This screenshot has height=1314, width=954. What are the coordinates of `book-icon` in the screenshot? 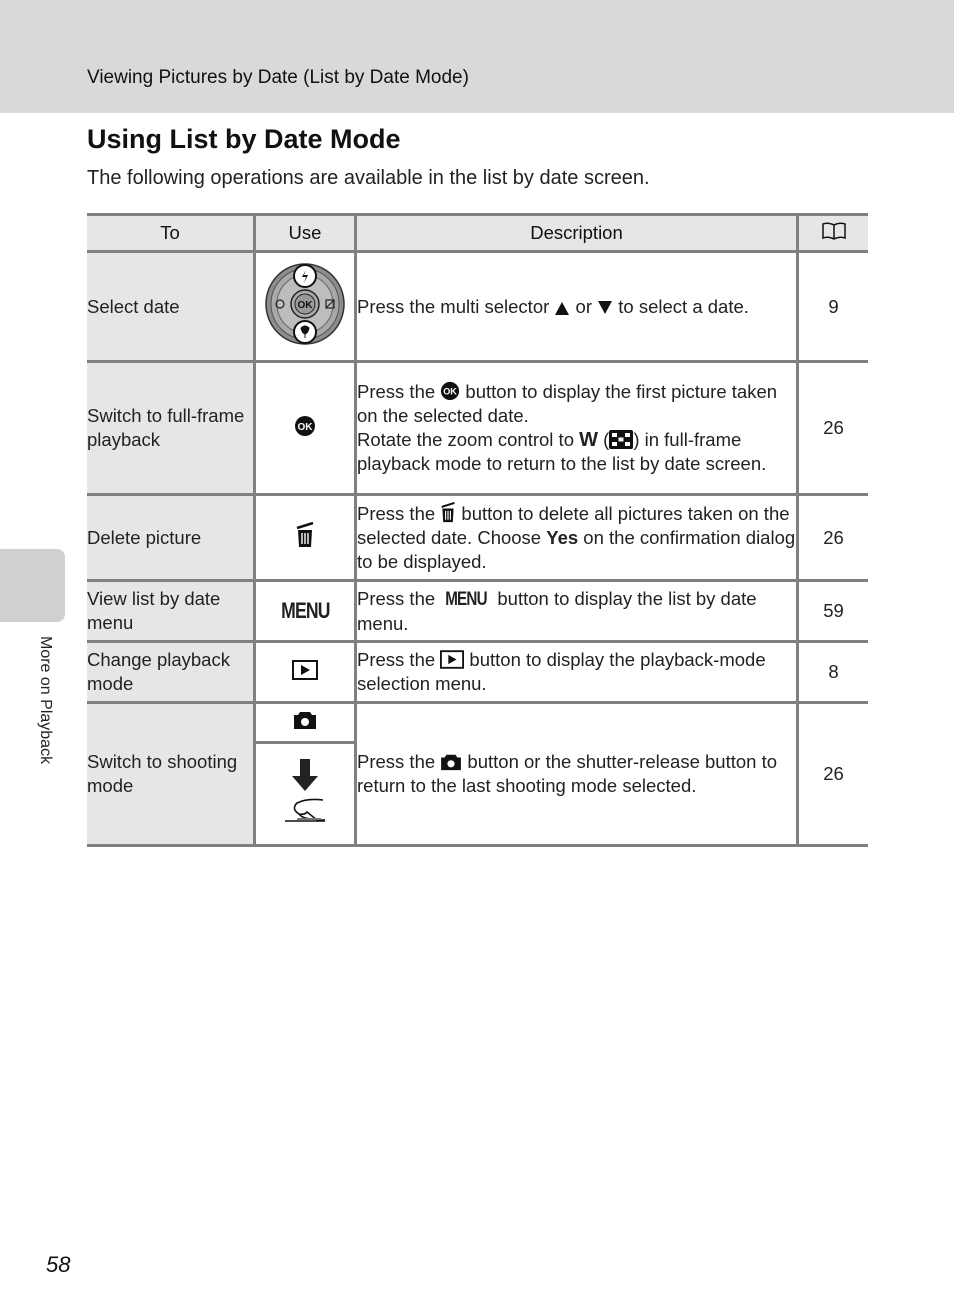 It's located at (833, 230).